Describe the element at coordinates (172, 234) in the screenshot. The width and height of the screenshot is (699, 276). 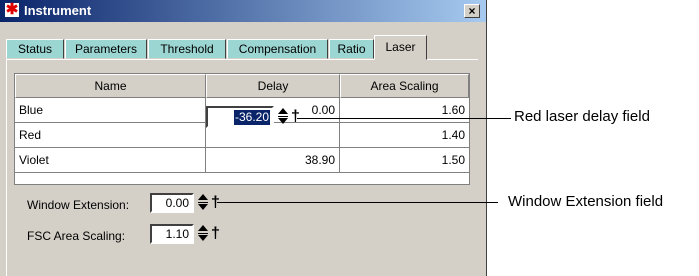
I see `fsc-area-scaling-field: 1.10` at that location.